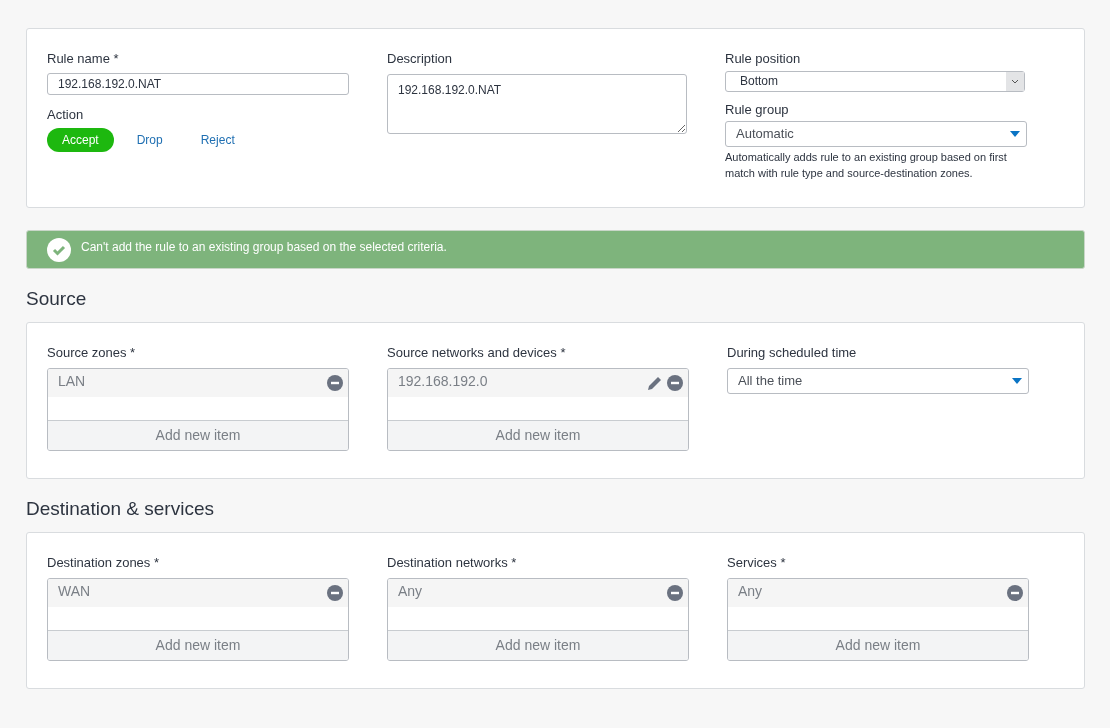  Describe the element at coordinates (792, 353) in the screenshot. I see `field-label: During scheduled time` at that location.